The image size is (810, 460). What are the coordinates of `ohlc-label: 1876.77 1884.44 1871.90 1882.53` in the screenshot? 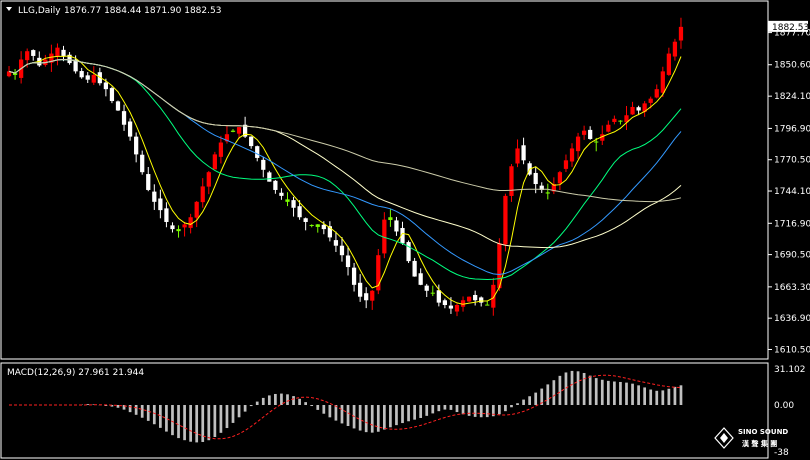 It's located at (142, 11).